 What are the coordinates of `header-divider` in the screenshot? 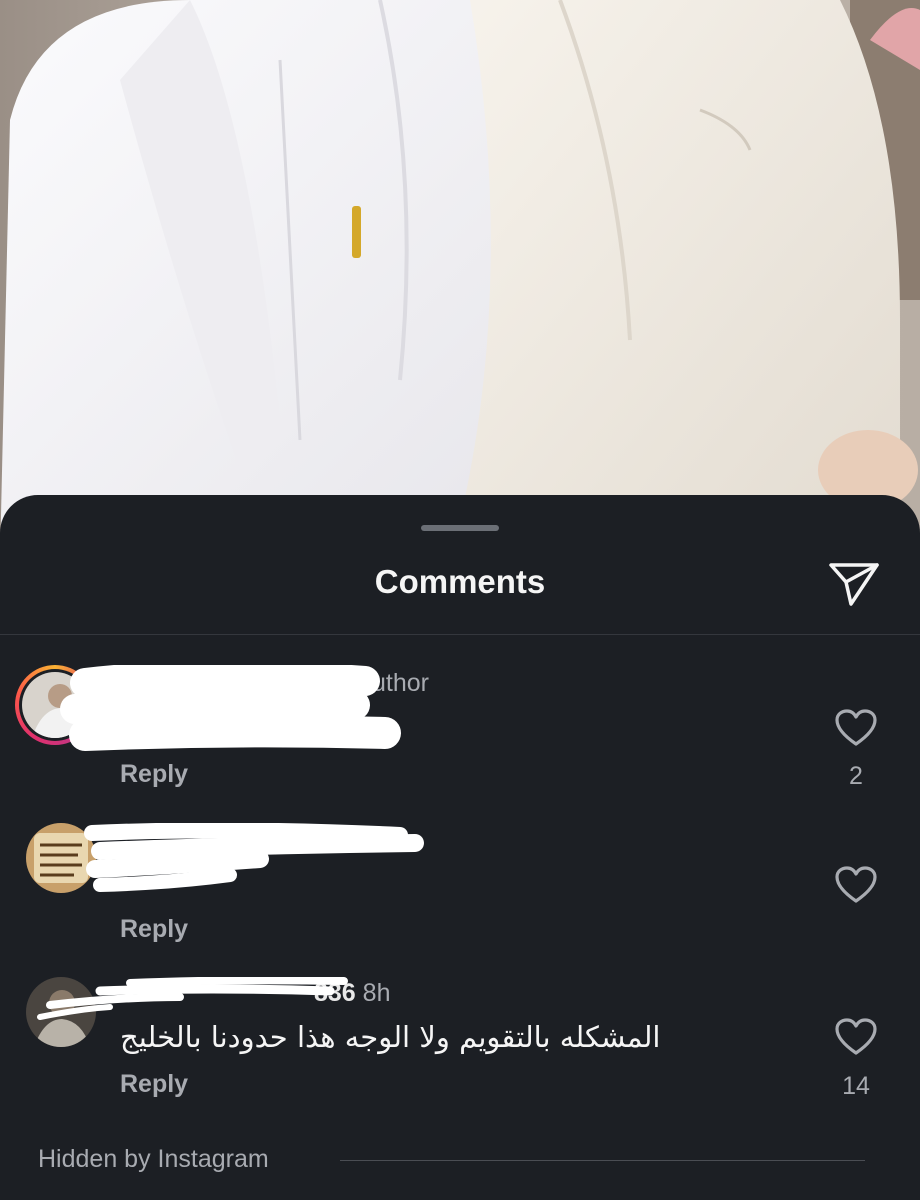 It's located at (460, 634).